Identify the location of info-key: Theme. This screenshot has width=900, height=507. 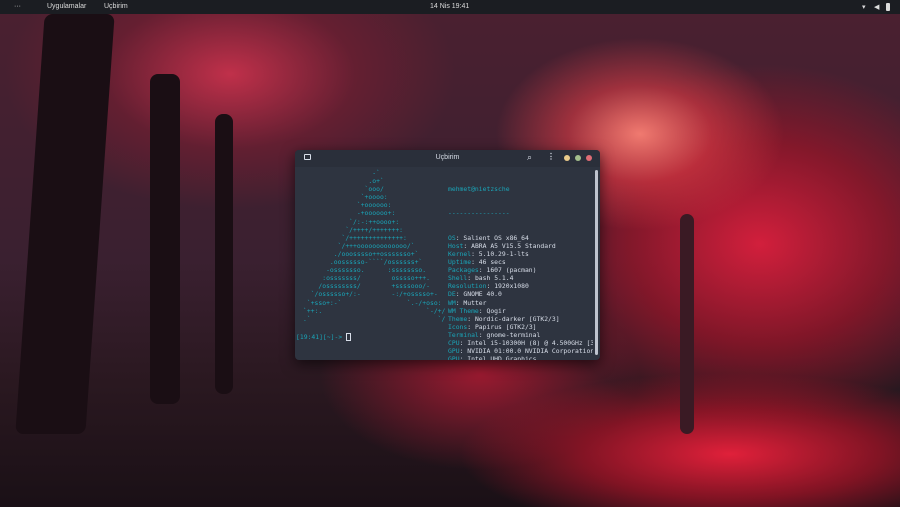
(458, 318).